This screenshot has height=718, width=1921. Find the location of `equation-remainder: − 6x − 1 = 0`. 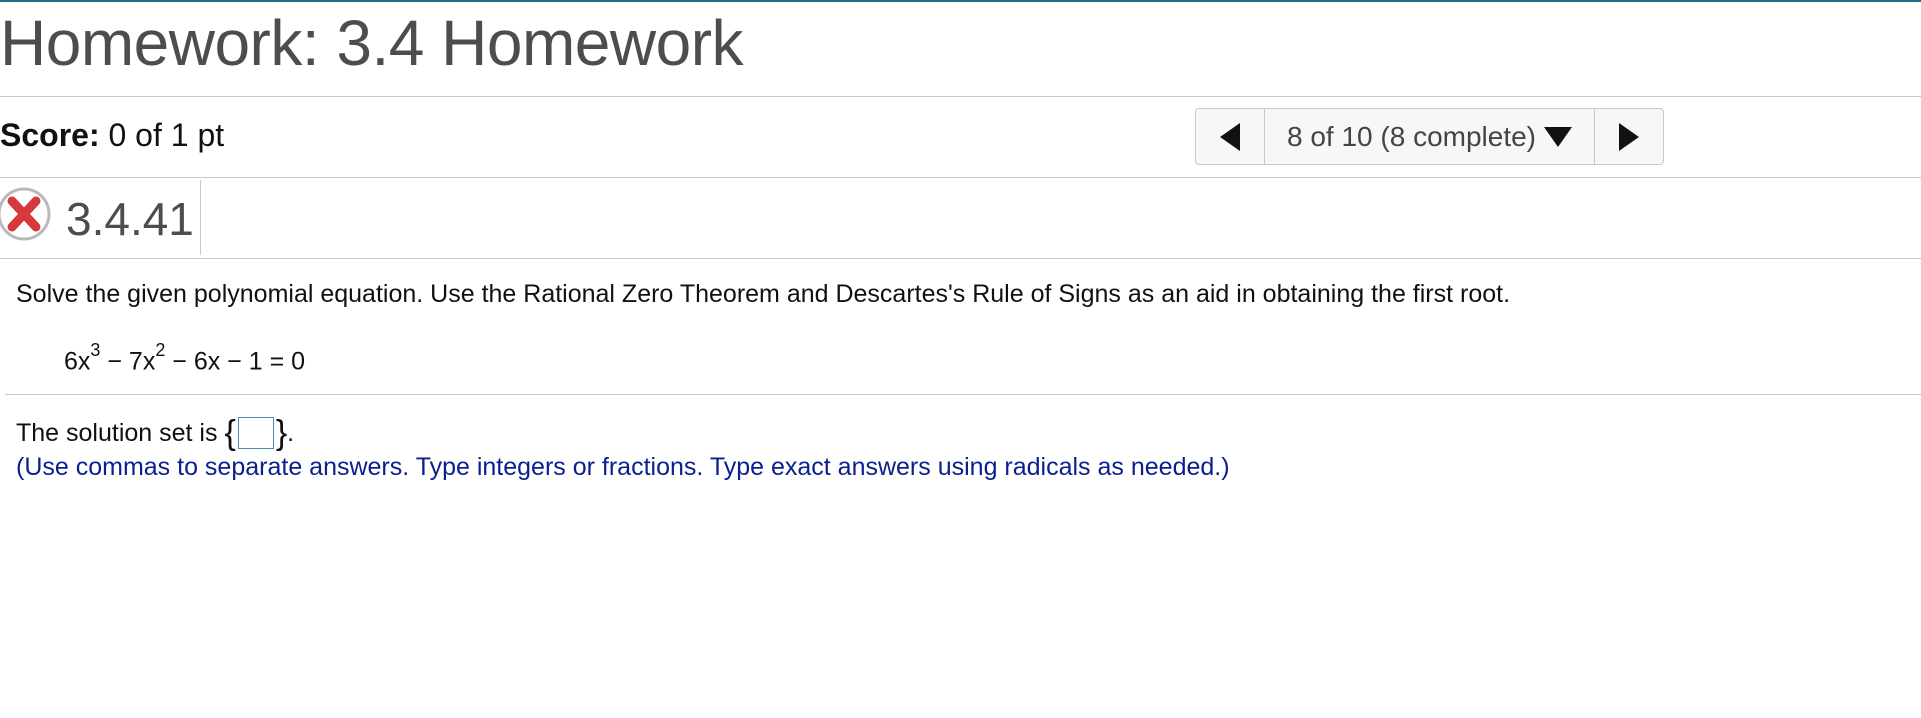

equation-remainder: − 6x − 1 = 0 is located at coordinates (235, 361).